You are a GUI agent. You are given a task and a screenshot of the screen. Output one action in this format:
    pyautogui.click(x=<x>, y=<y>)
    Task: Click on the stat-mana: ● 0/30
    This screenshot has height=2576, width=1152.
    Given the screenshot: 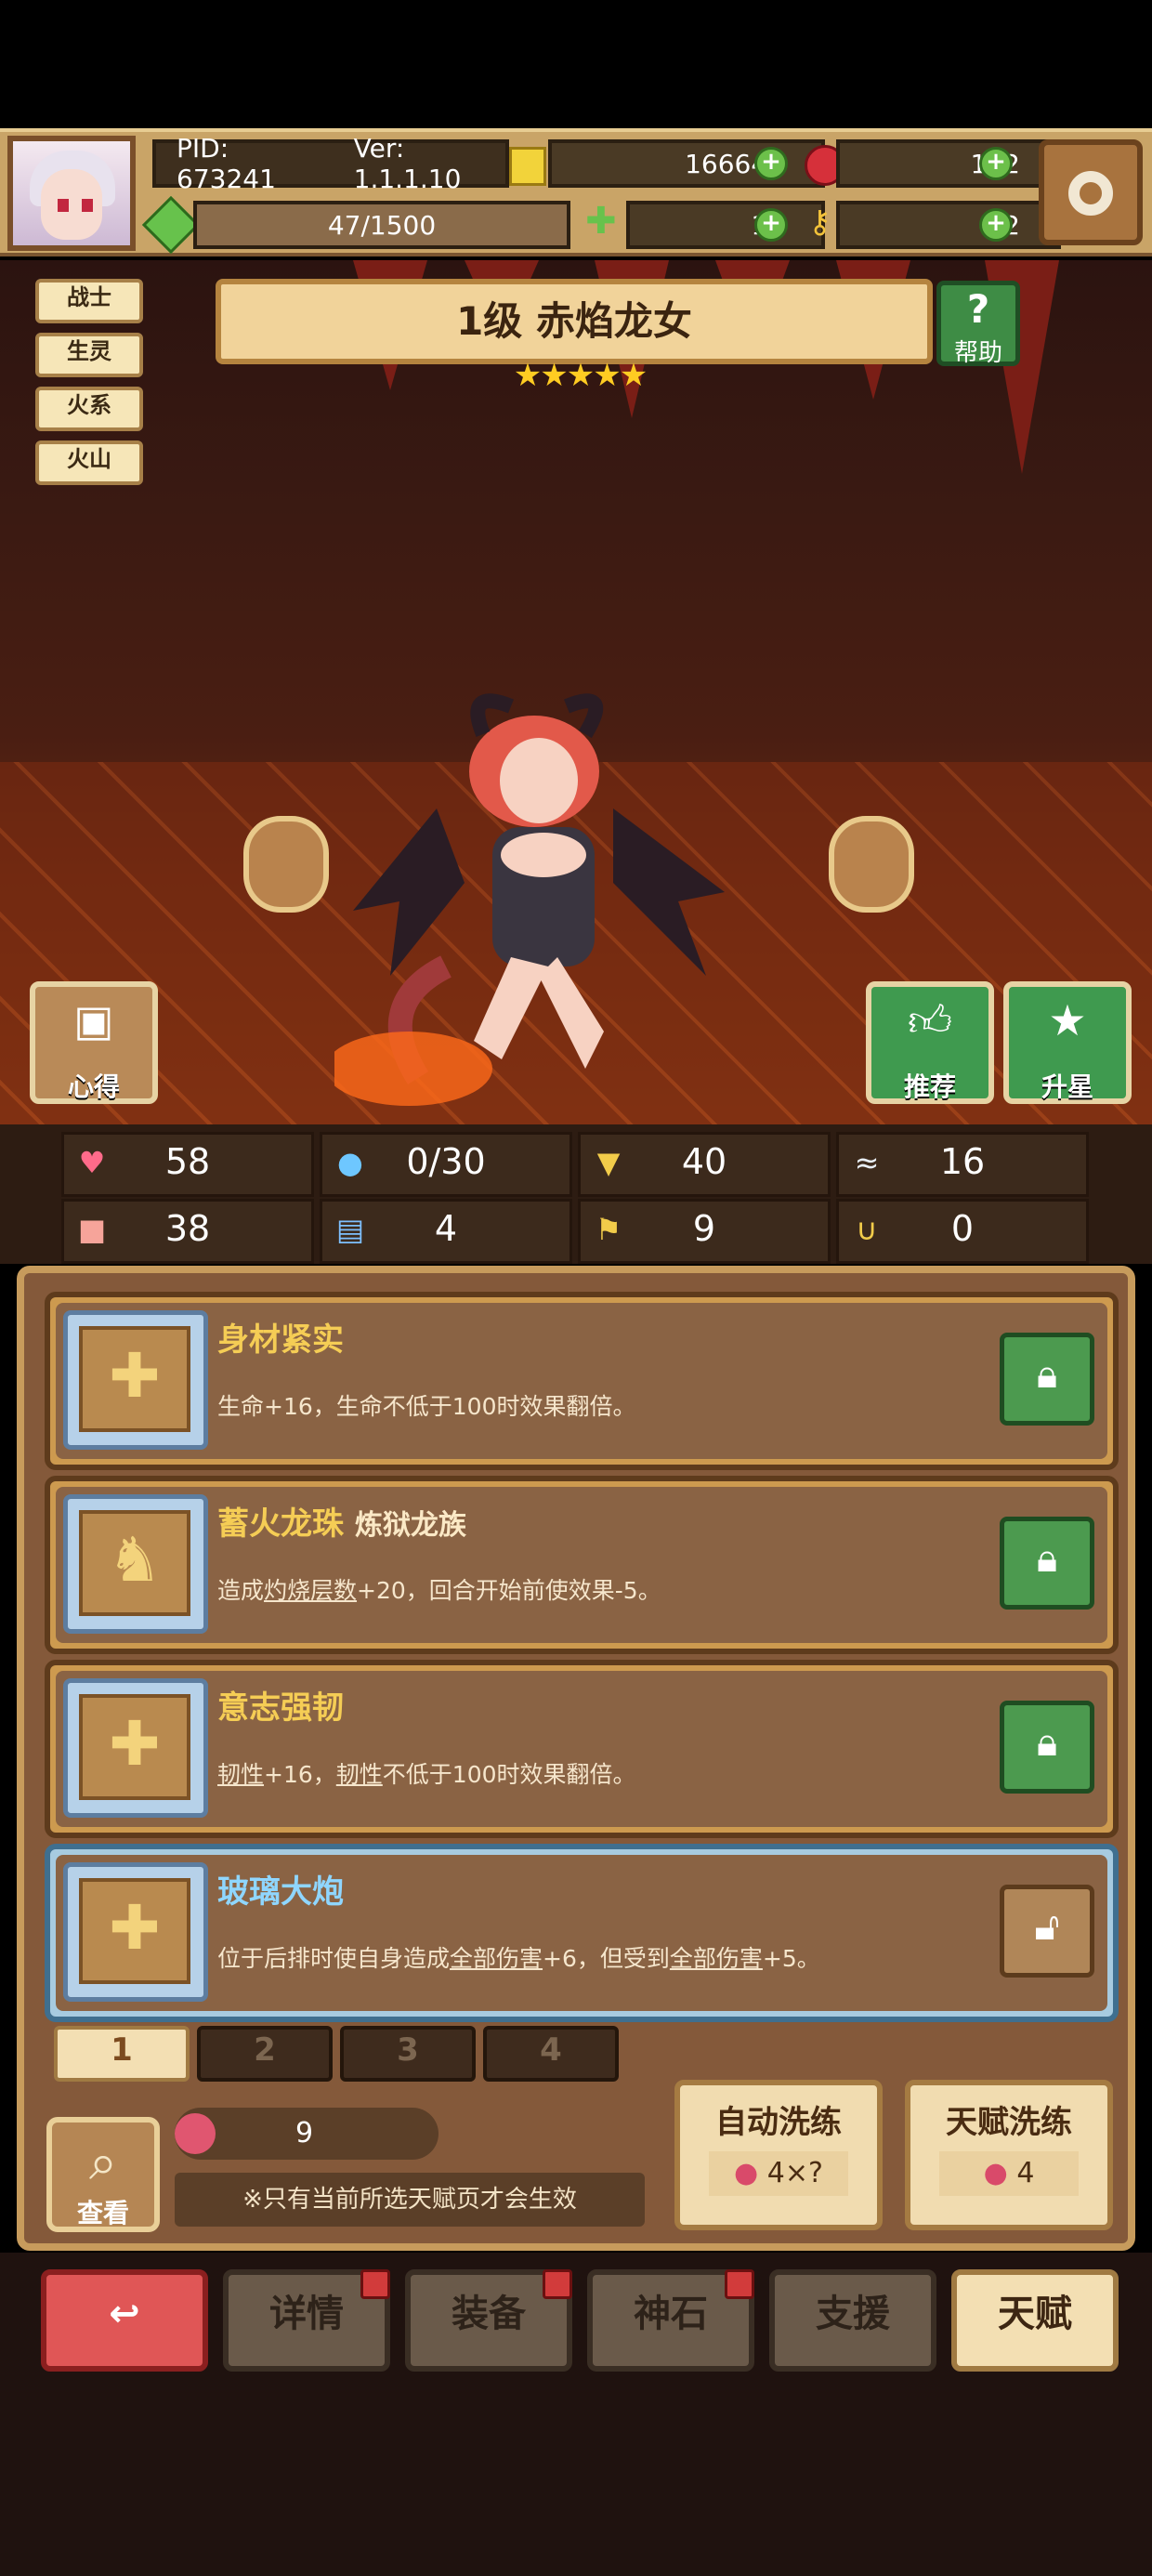 What is the action you would take?
    pyautogui.click(x=446, y=1164)
    